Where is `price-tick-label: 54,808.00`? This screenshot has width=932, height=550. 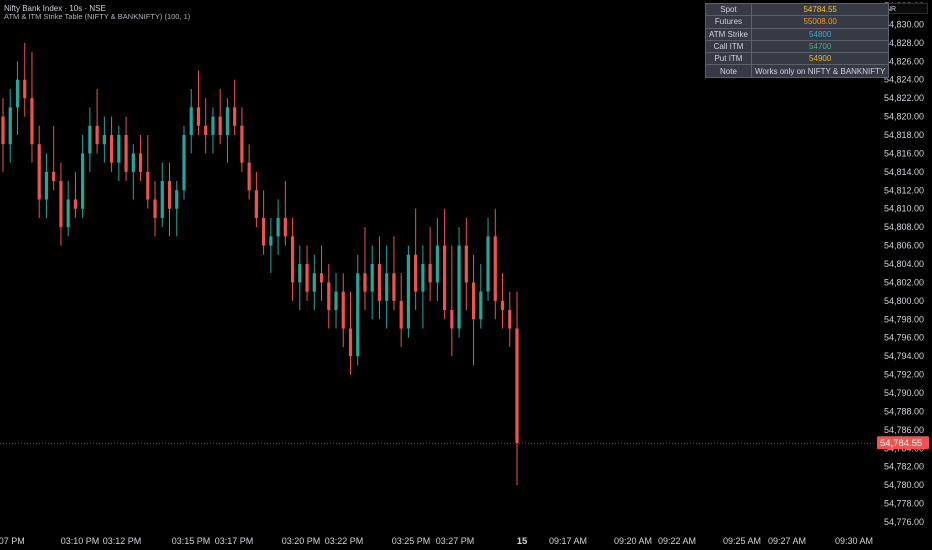
price-tick-label: 54,808.00 is located at coordinates (904, 227).